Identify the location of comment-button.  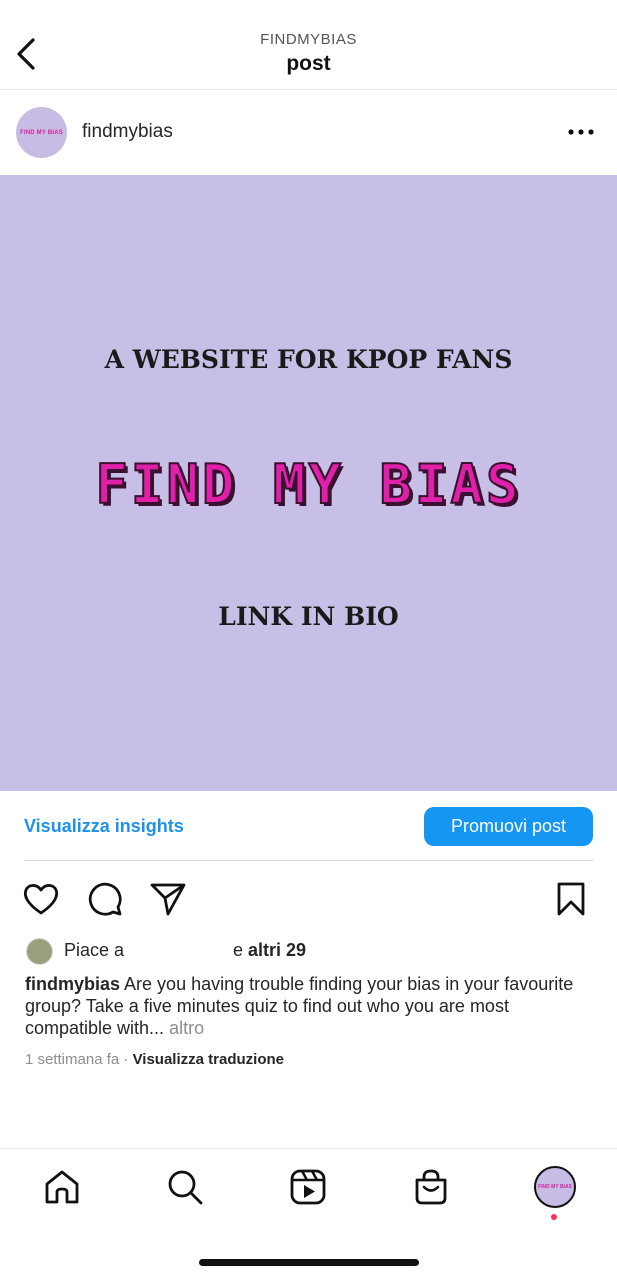
(105, 899).